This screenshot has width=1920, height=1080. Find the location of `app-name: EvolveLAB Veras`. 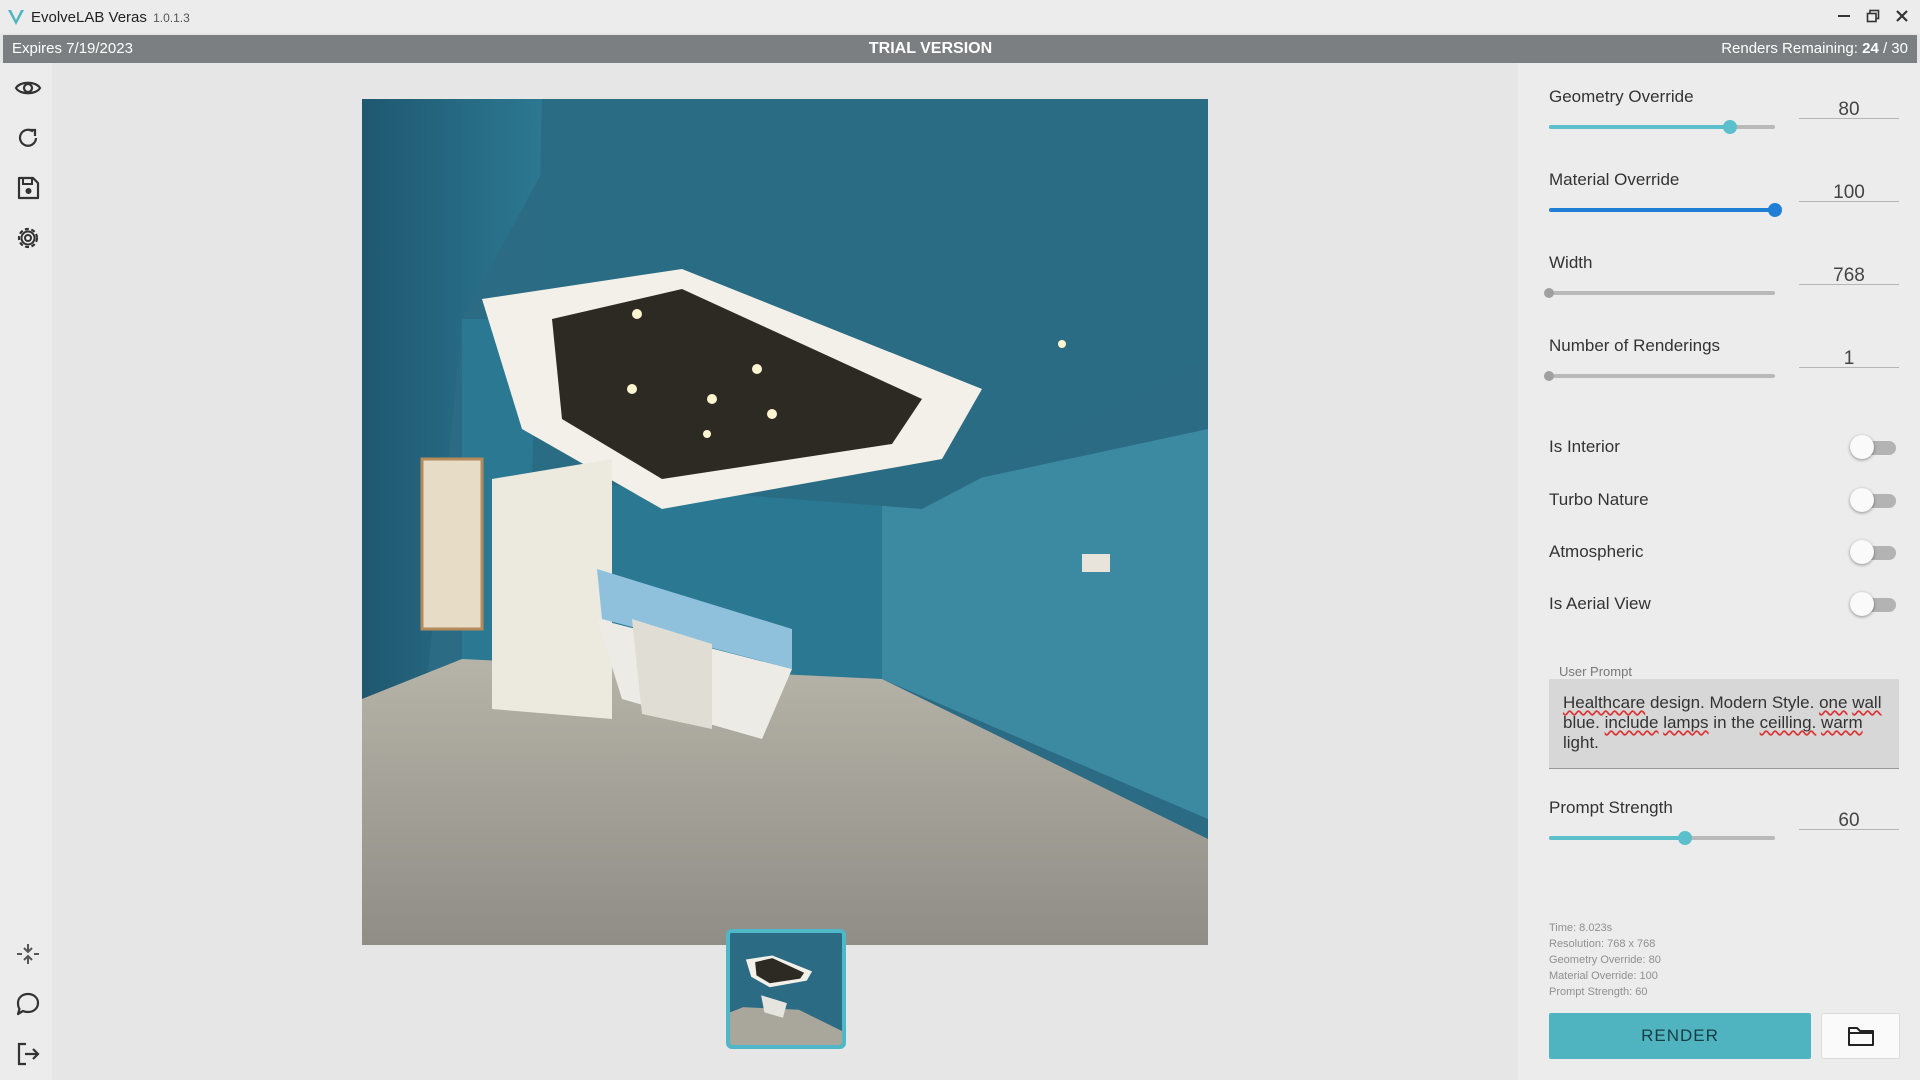

app-name: EvolveLAB Veras is located at coordinates (89, 17).